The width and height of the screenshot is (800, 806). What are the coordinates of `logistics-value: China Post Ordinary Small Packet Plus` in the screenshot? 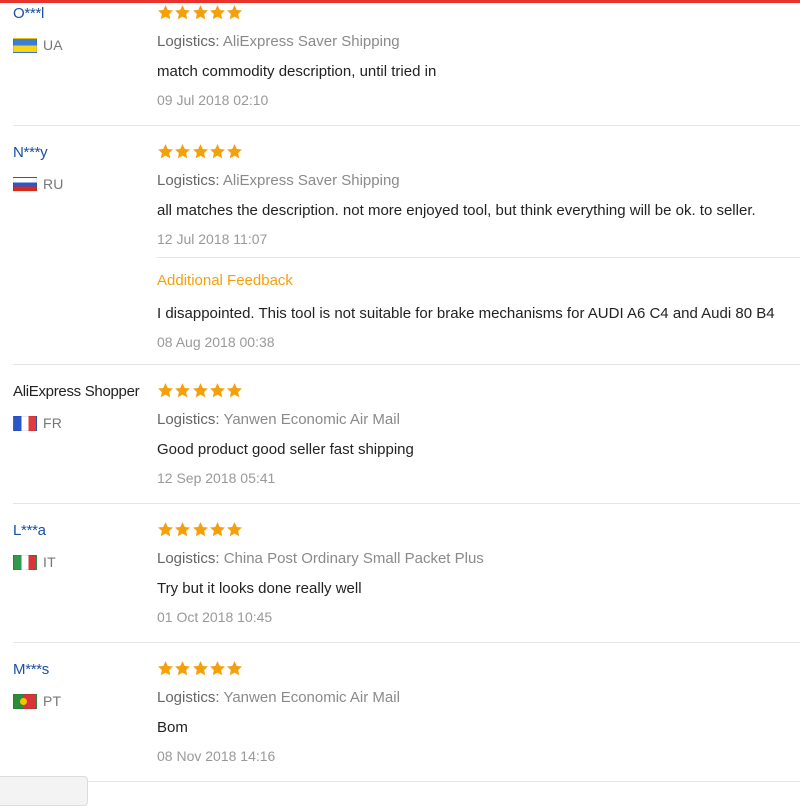 It's located at (353, 558).